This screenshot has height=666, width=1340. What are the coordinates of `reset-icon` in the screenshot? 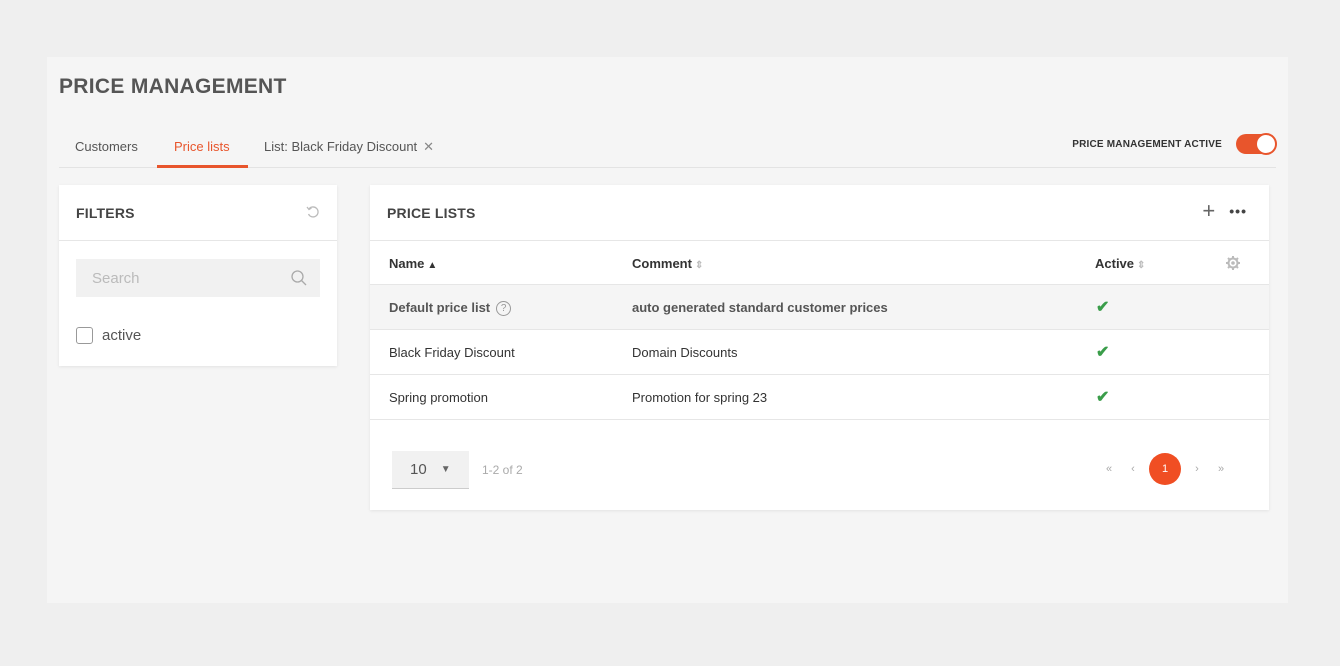 It's located at (313, 212).